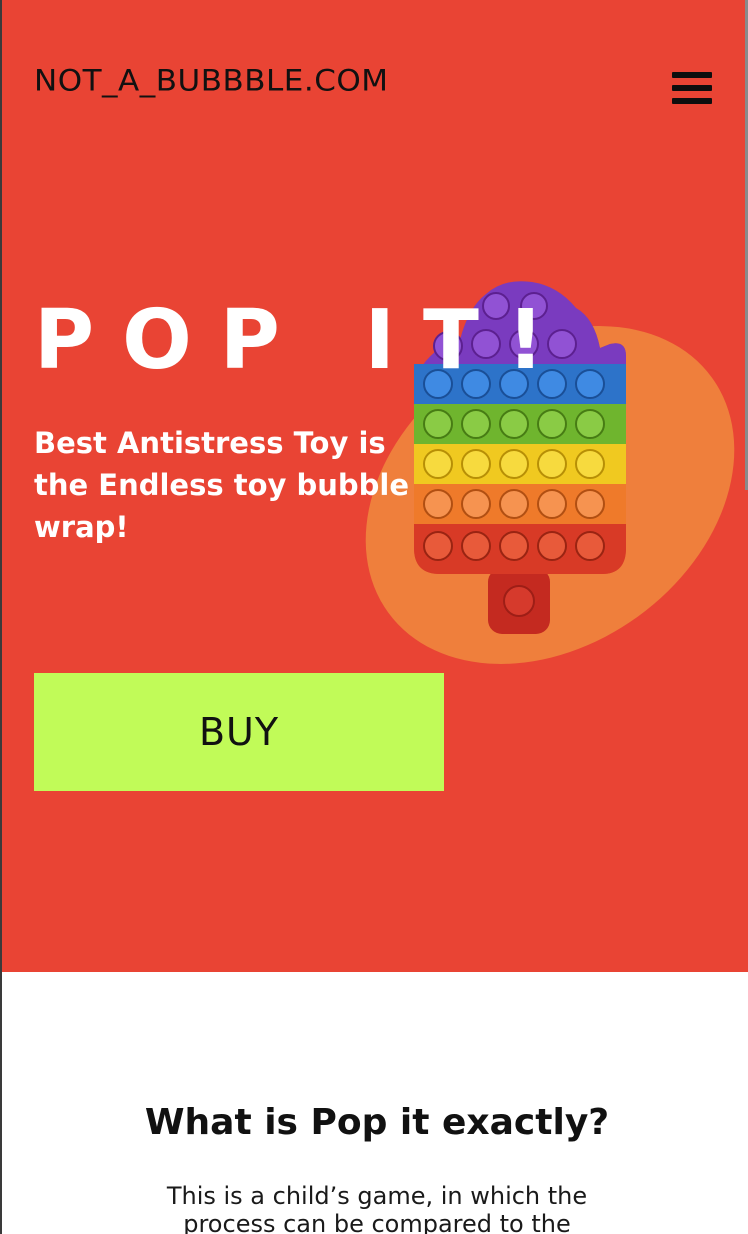  What do you see at coordinates (303, 340) in the screenshot?
I see `hero-title: POP IT!` at bounding box center [303, 340].